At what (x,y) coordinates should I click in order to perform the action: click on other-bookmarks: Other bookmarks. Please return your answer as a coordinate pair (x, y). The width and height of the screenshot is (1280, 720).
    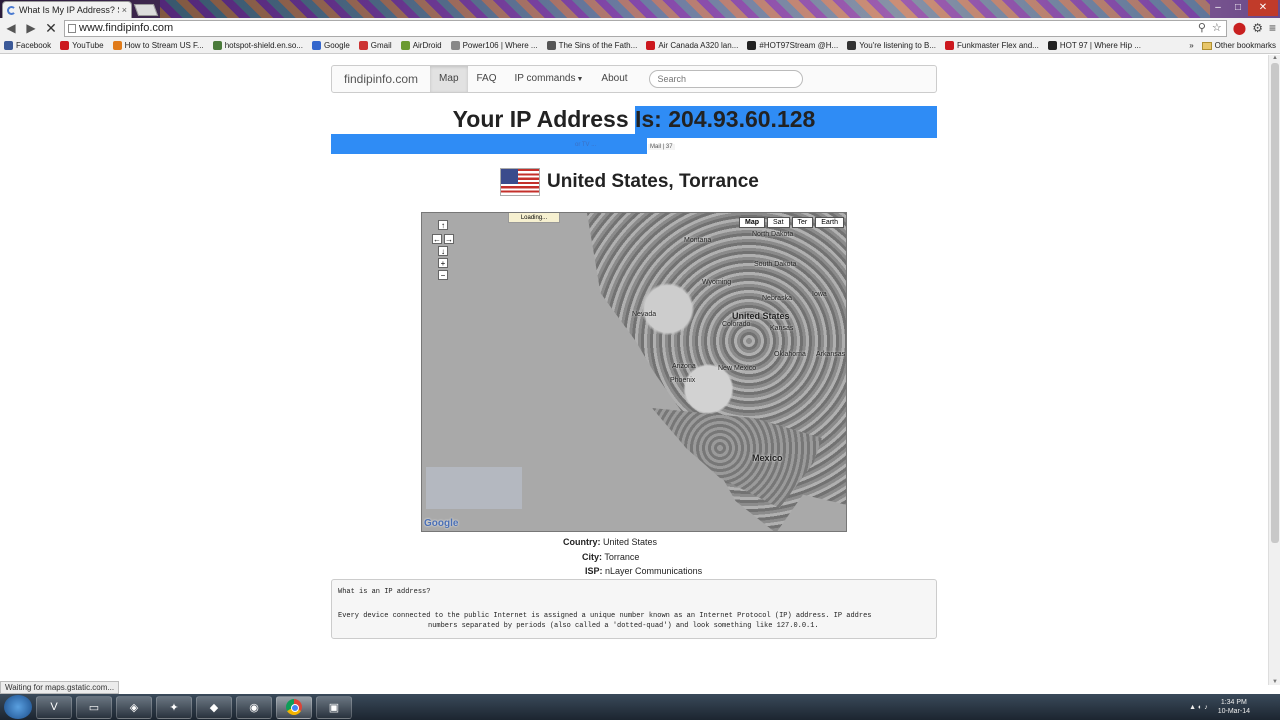
    Looking at the image, I should click on (1238, 45).